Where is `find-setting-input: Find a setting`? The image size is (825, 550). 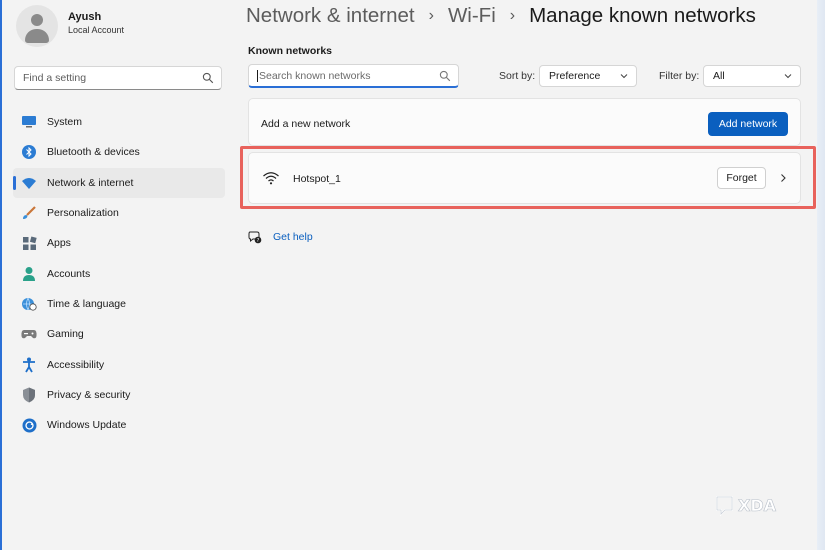 find-setting-input: Find a setting is located at coordinates (118, 78).